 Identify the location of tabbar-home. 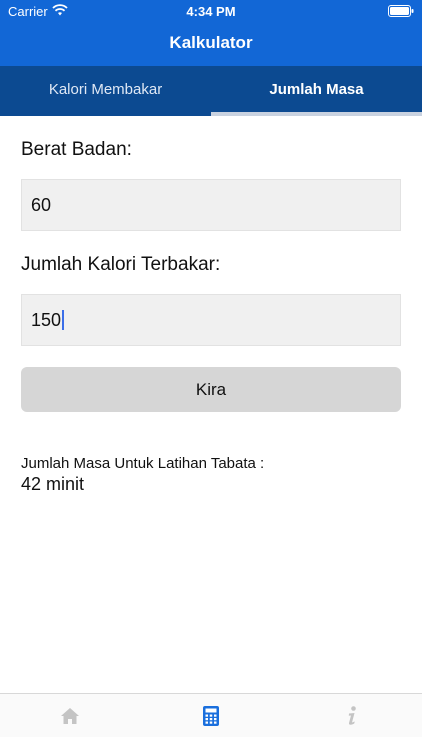
(70, 716).